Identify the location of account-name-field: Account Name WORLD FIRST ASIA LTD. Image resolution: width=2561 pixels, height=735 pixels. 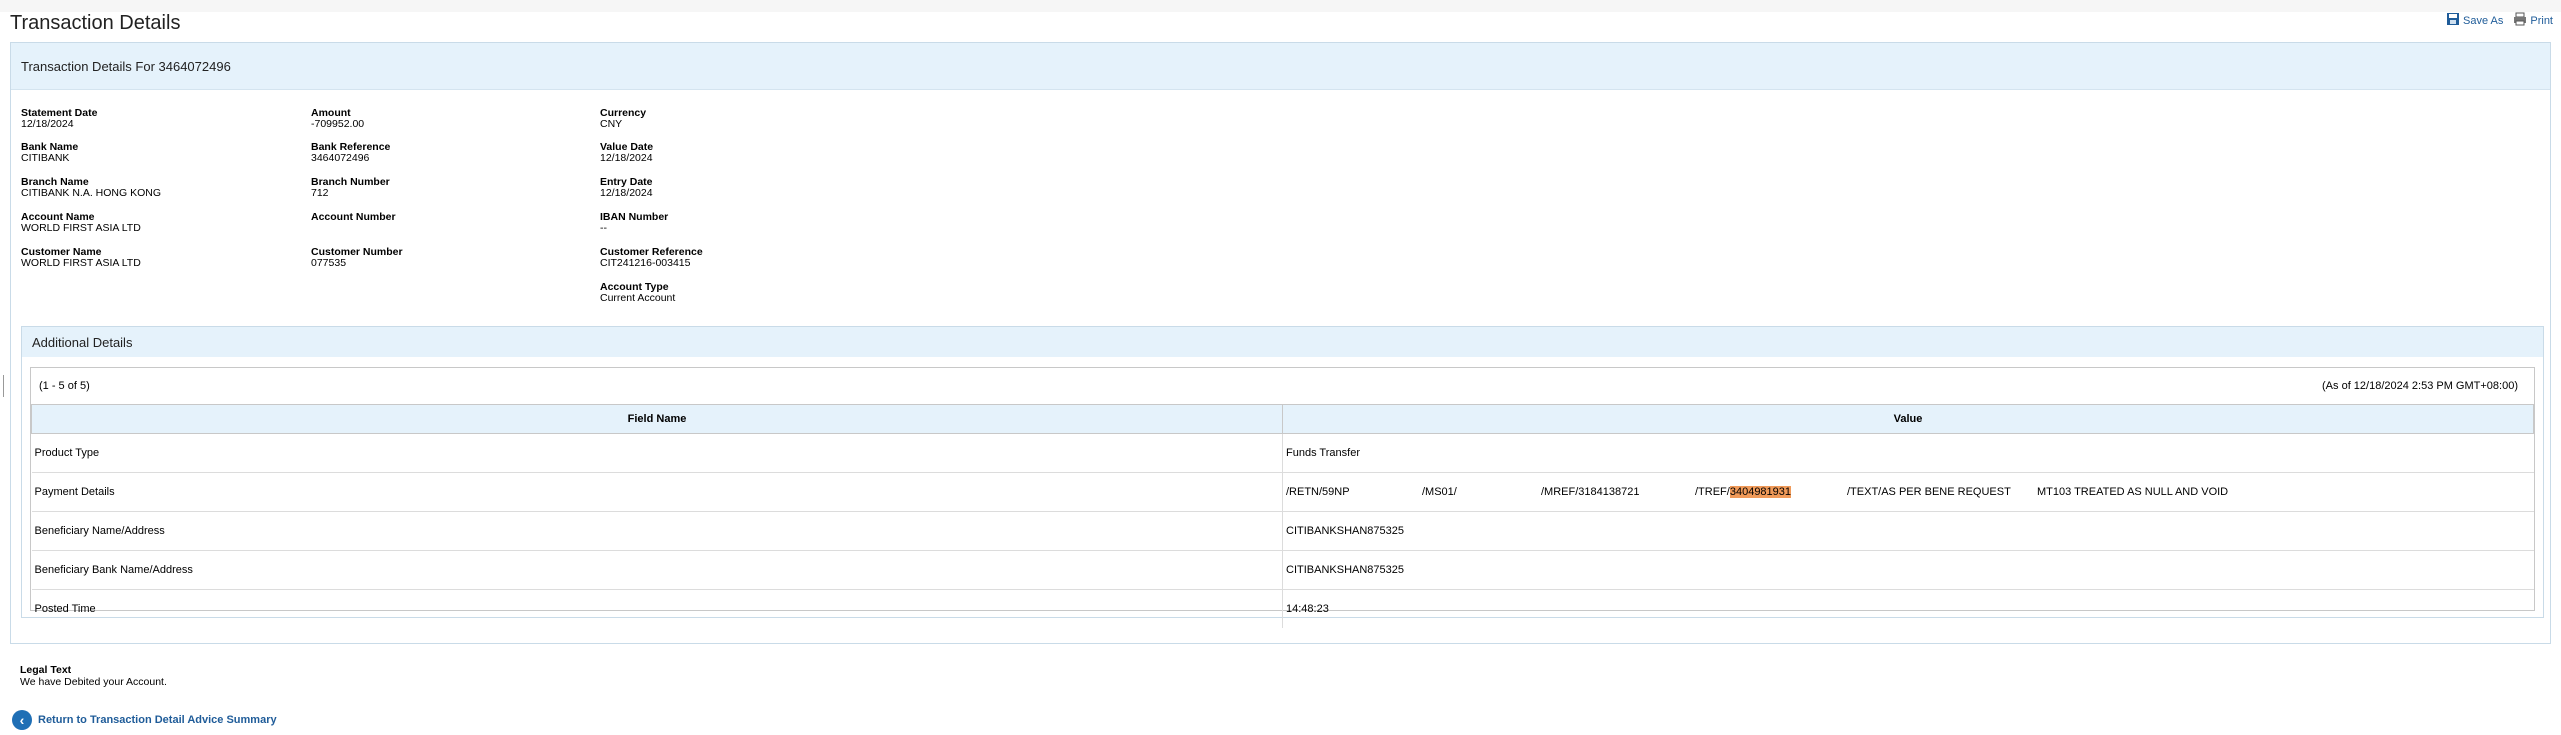
(81, 223).